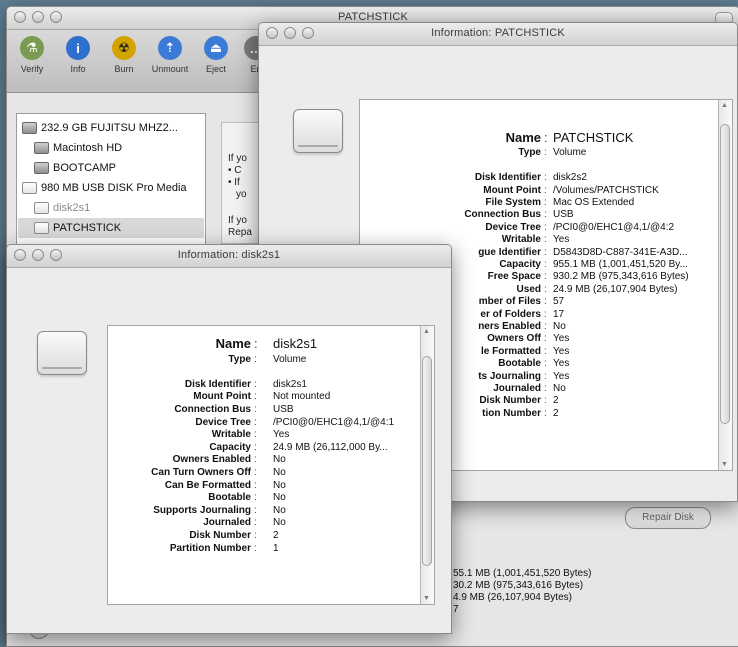 The image size is (738, 647). Describe the element at coordinates (124, 48) in the screenshot. I see `burn-icon: ☢` at that location.